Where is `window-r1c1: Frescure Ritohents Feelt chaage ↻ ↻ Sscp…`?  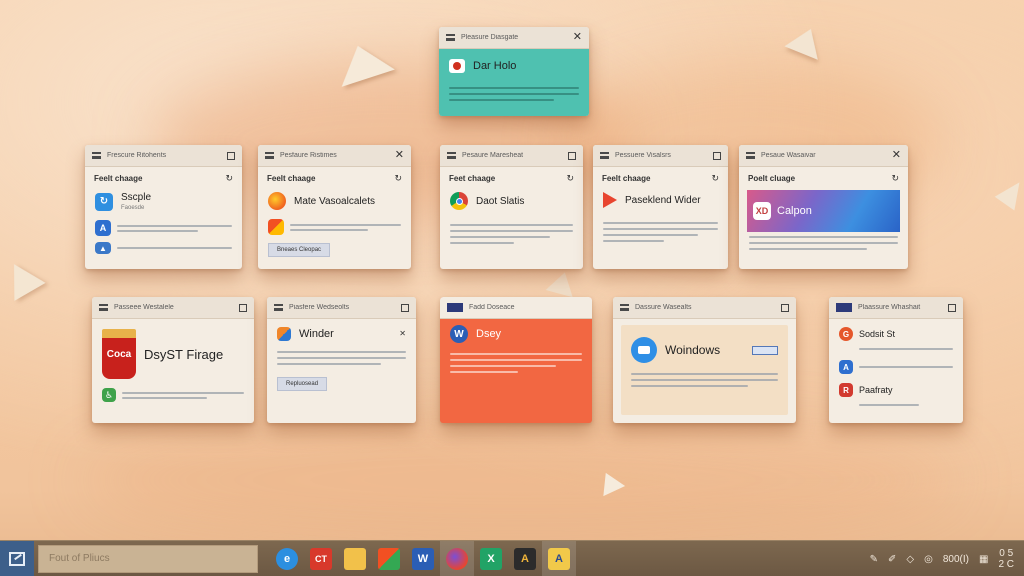
window-r1c1: Frescure Ritohents Feelt chaage ↻ ↻ Sscp… is located at coordinates (163, 207).